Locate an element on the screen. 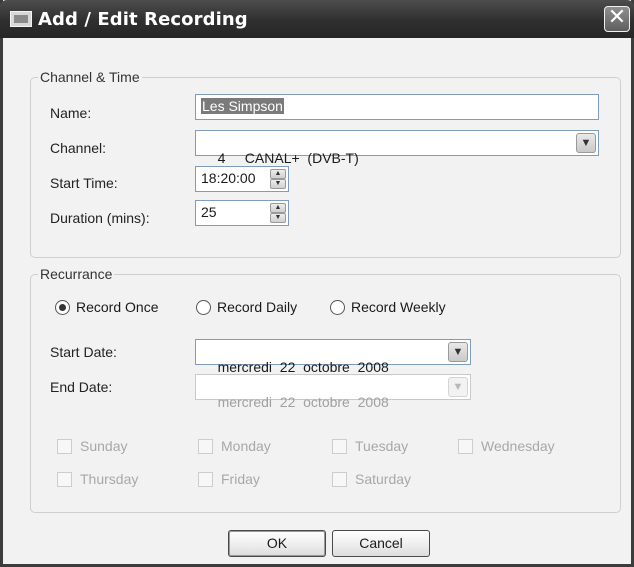 The image size is (634, 567). checkbox-tuesday: Tuesday is located at coordinates (370, 446).